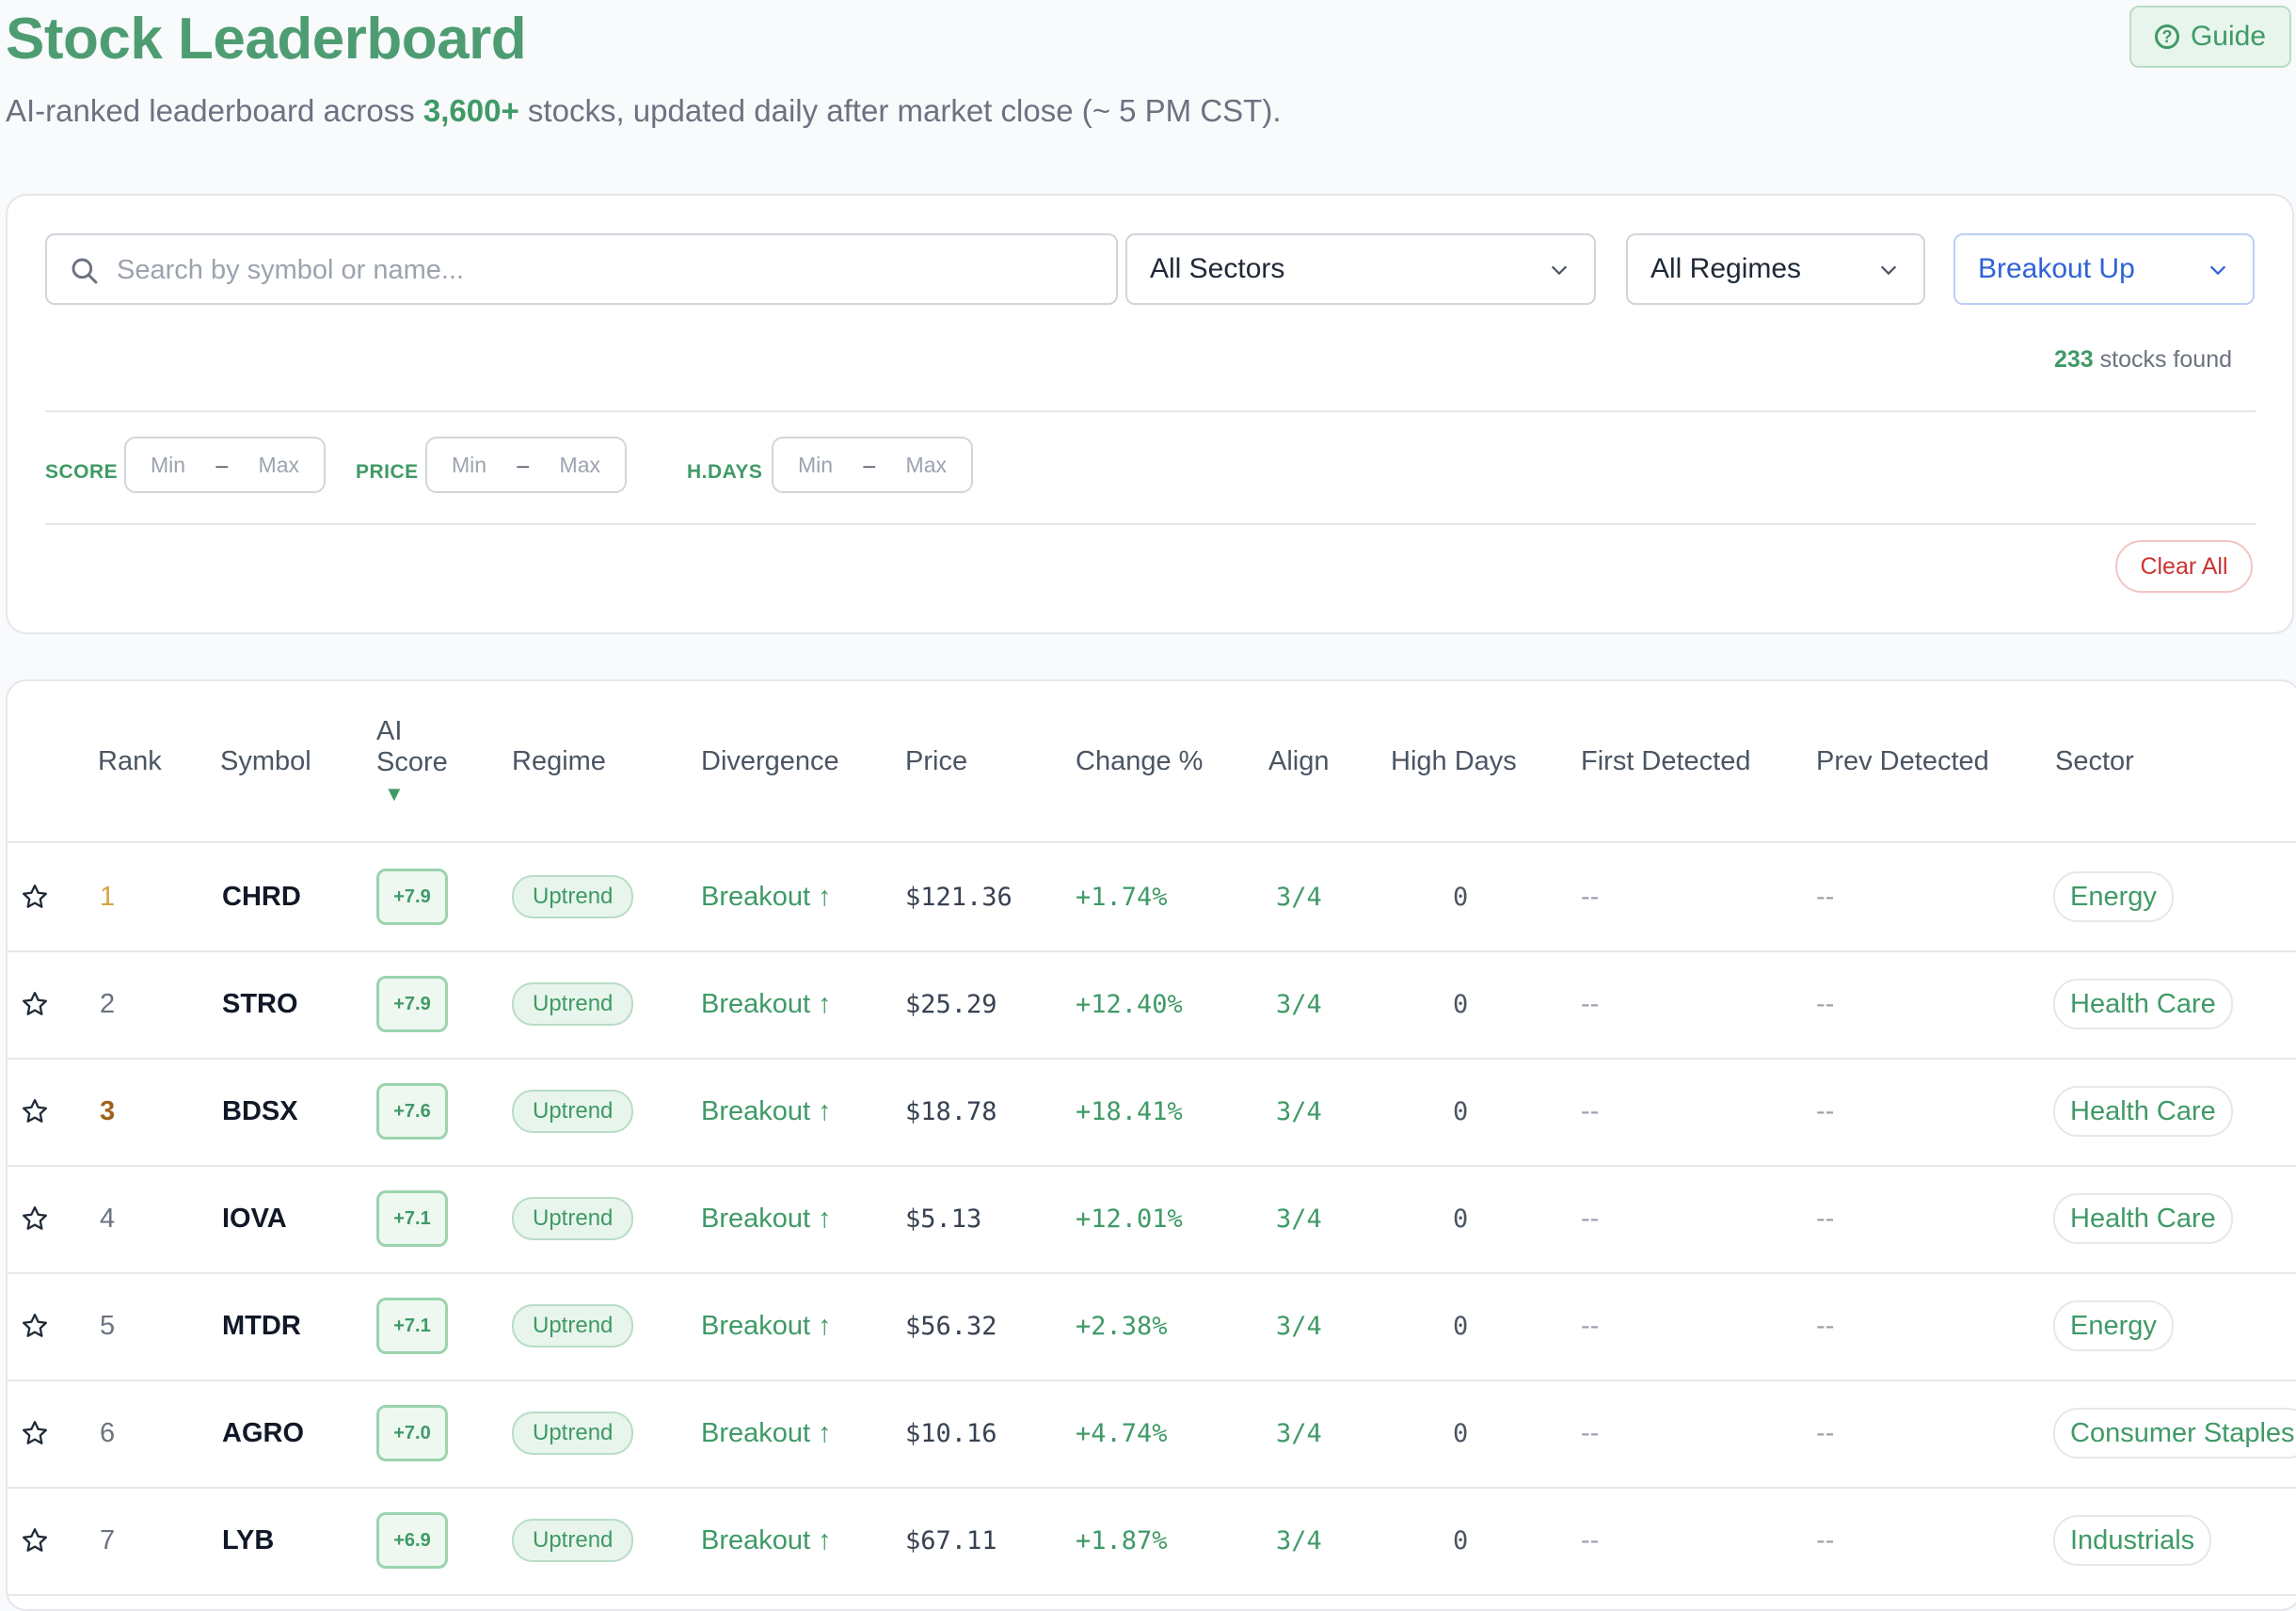 The image size is (2296, 1611). What do you see at coordinates (526, 465) in the screenshot?
I see `price-range-input: Min – Max` at bounding box center [526, 465].